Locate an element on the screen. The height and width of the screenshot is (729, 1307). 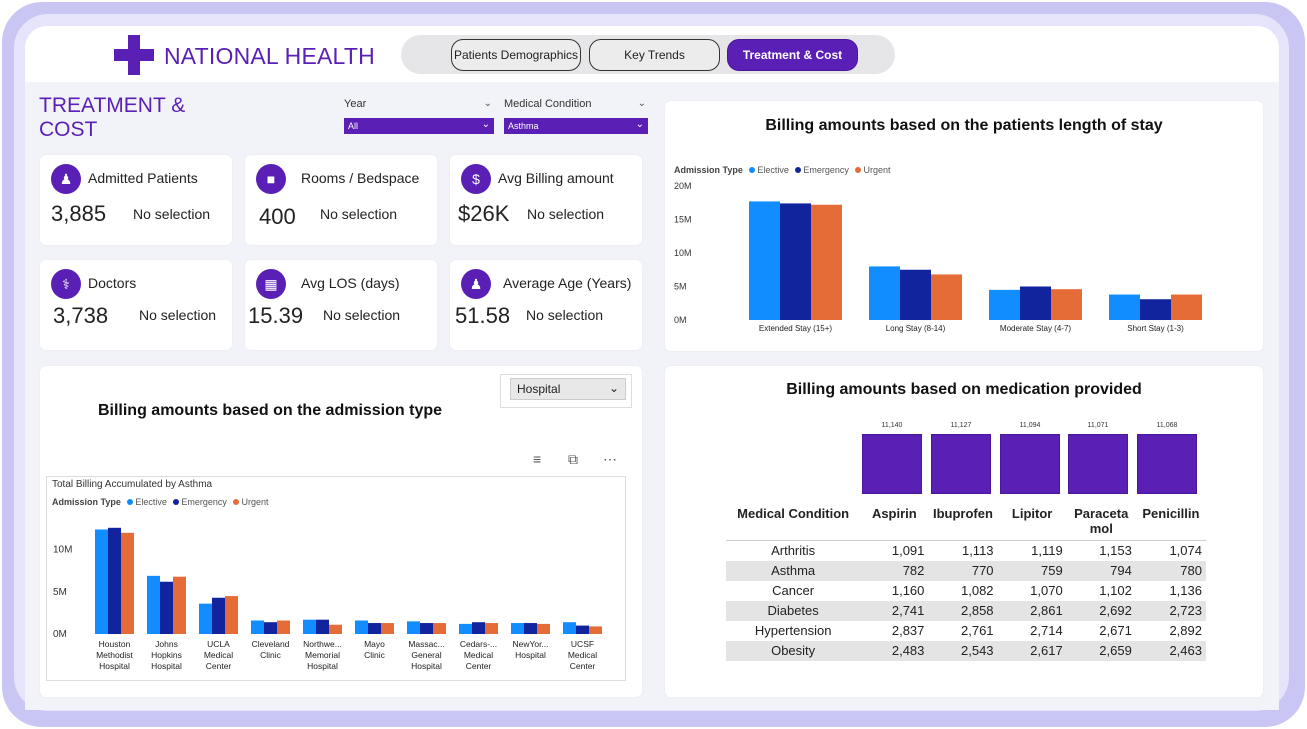
tab-treatment-cost: Treatment & Cost is located at coordinates (792, 55).